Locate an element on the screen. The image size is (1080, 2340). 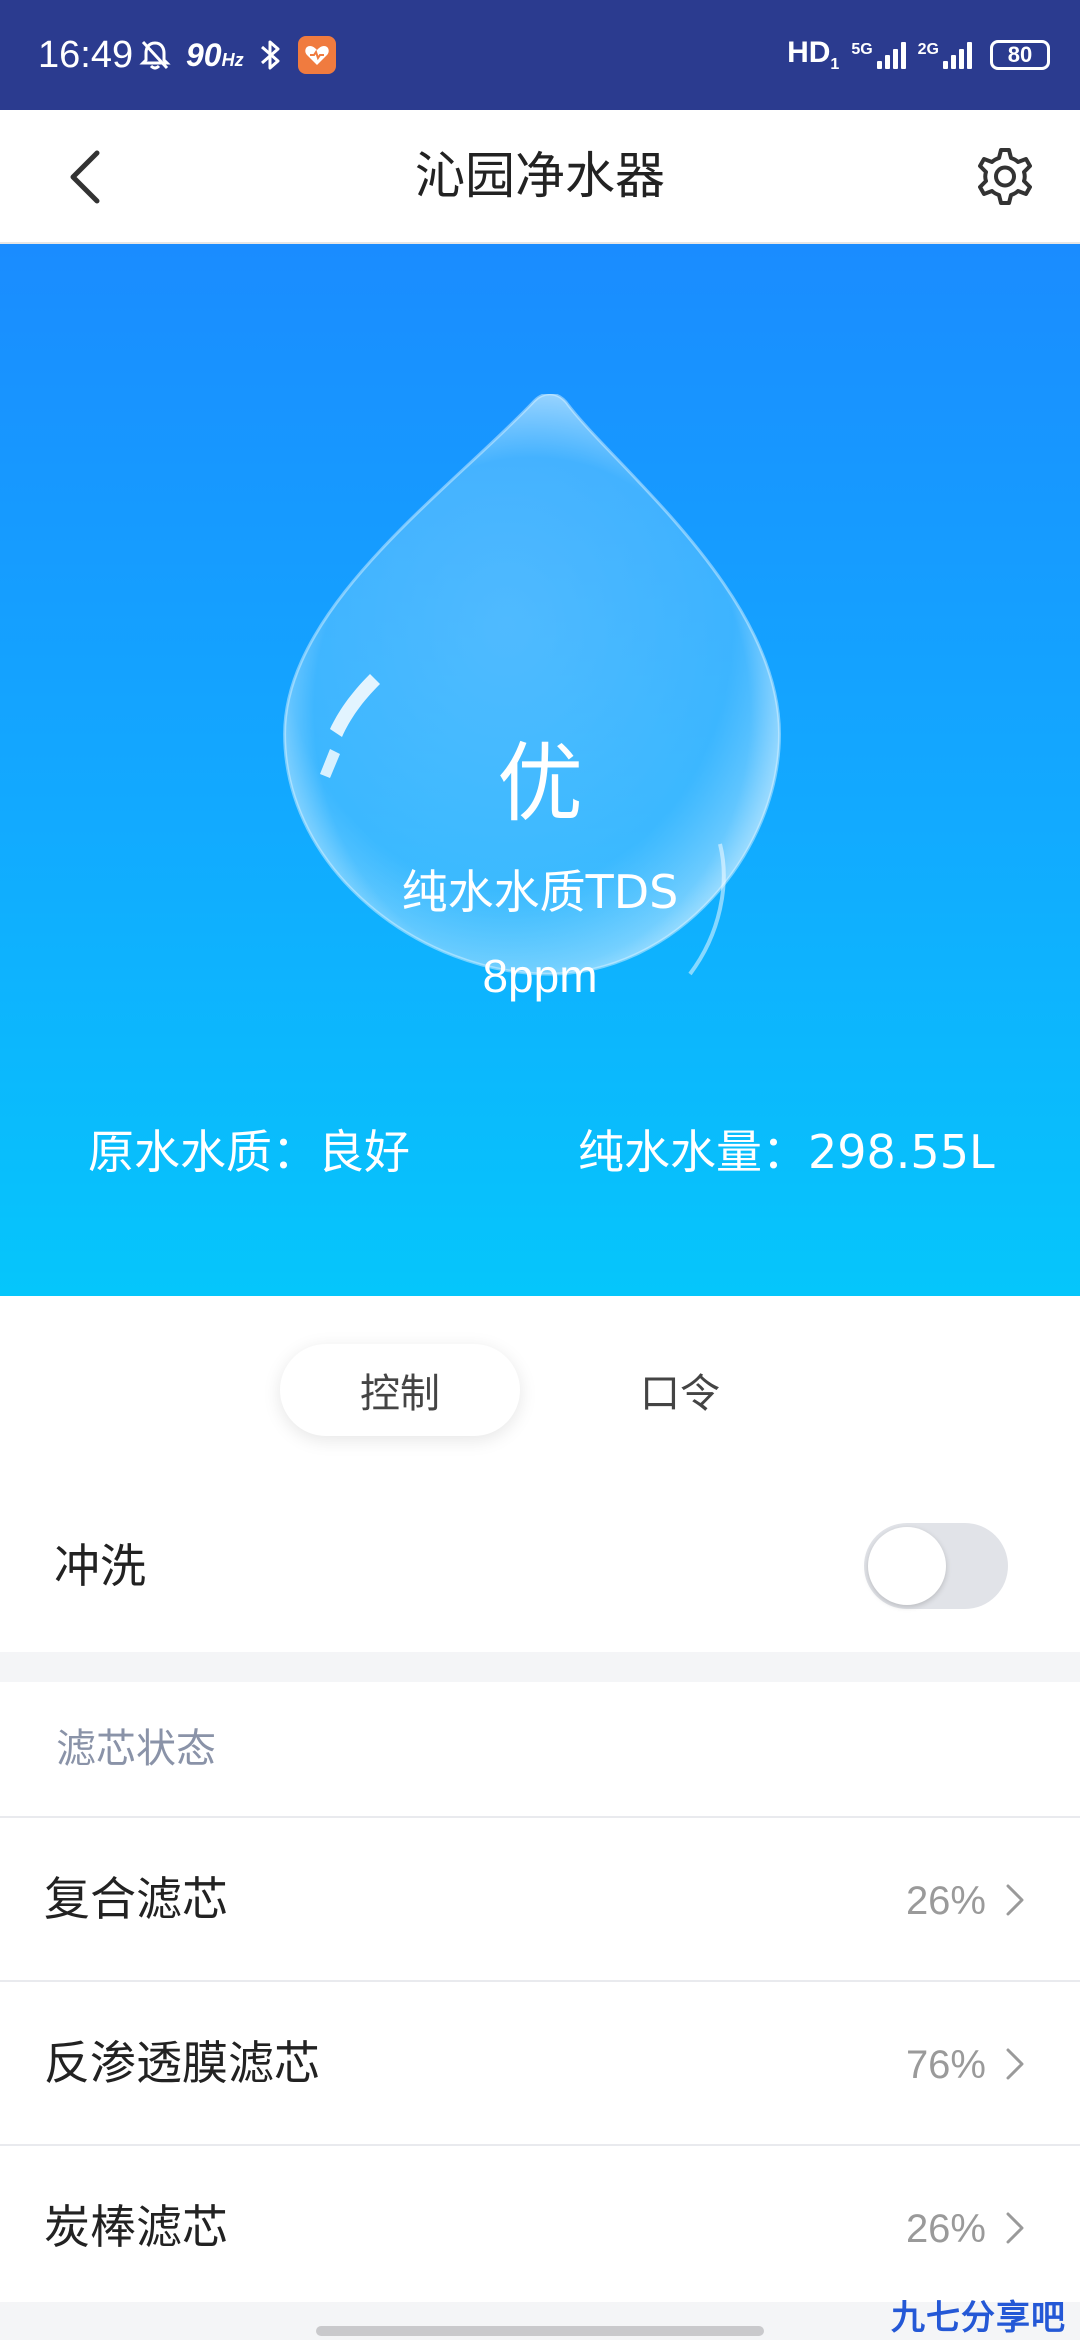
gear-icon is located at coordinates (1005, 176).